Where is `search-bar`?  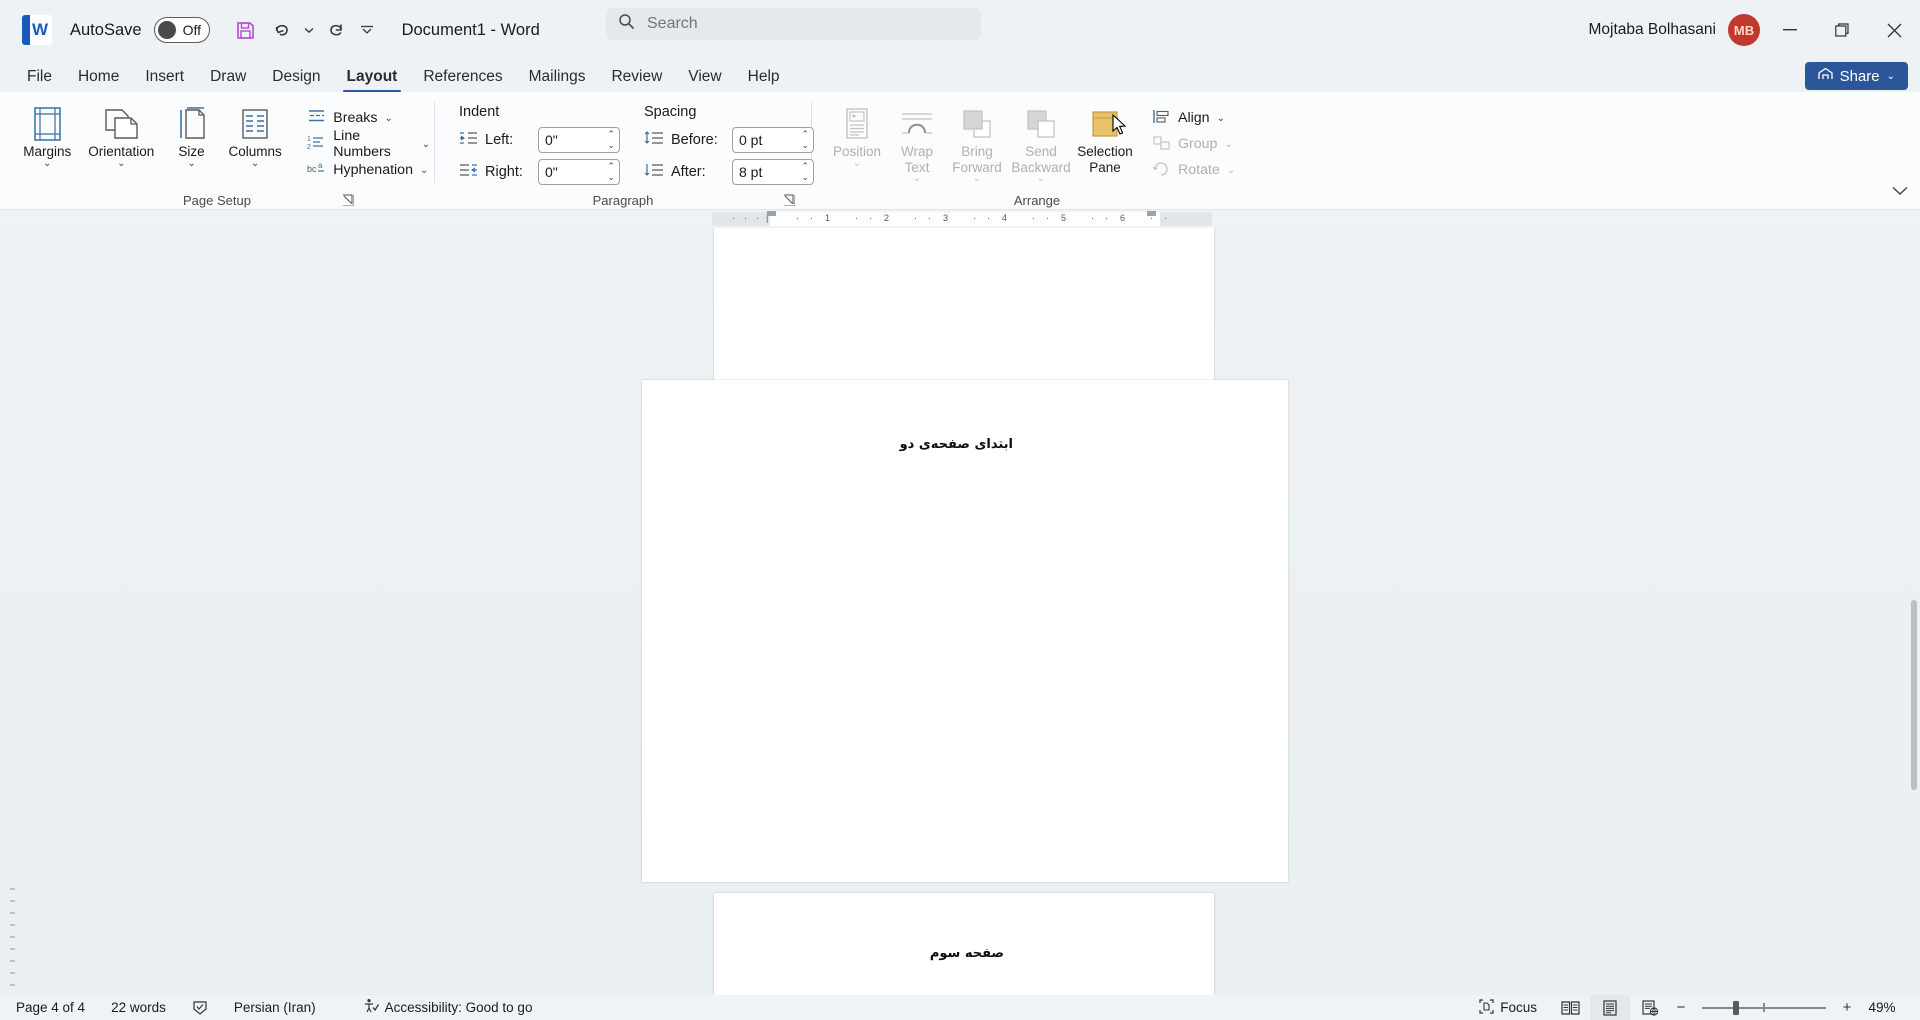 search-bar is located at coordinates (793, 24).